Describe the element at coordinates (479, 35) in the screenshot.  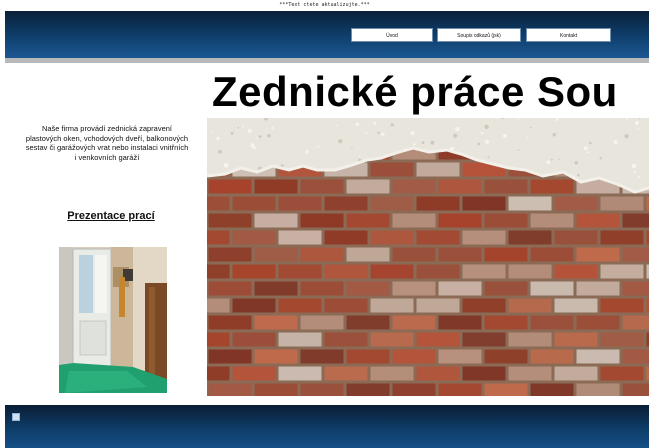
I see `nav-button-soupis: Soupis odkazů (jsk)` at that location.